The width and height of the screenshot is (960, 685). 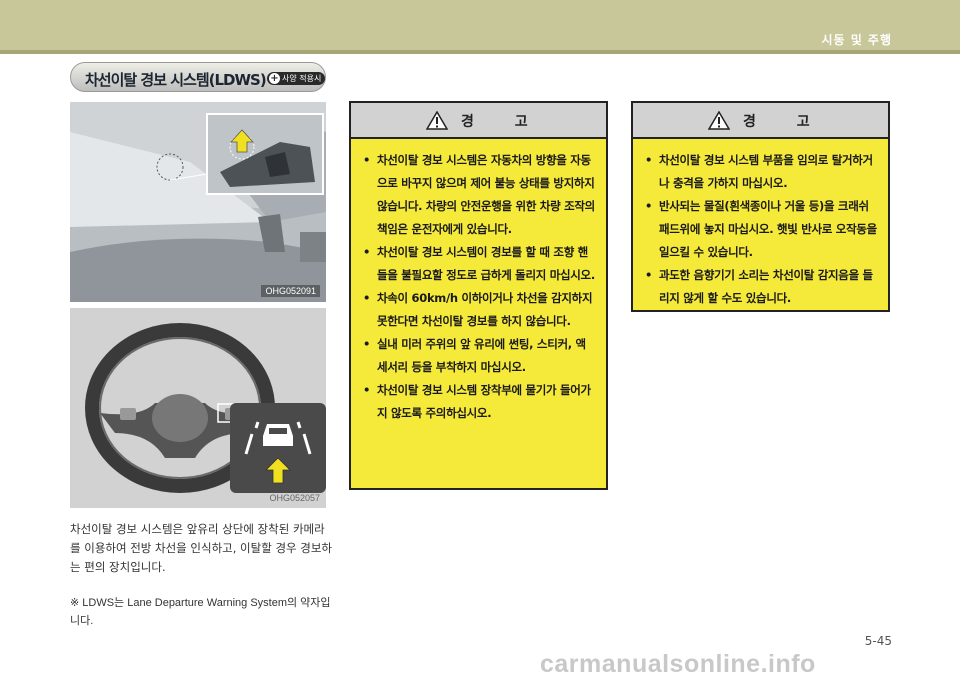 I want to click on header-band, so click(x=480, y=25).